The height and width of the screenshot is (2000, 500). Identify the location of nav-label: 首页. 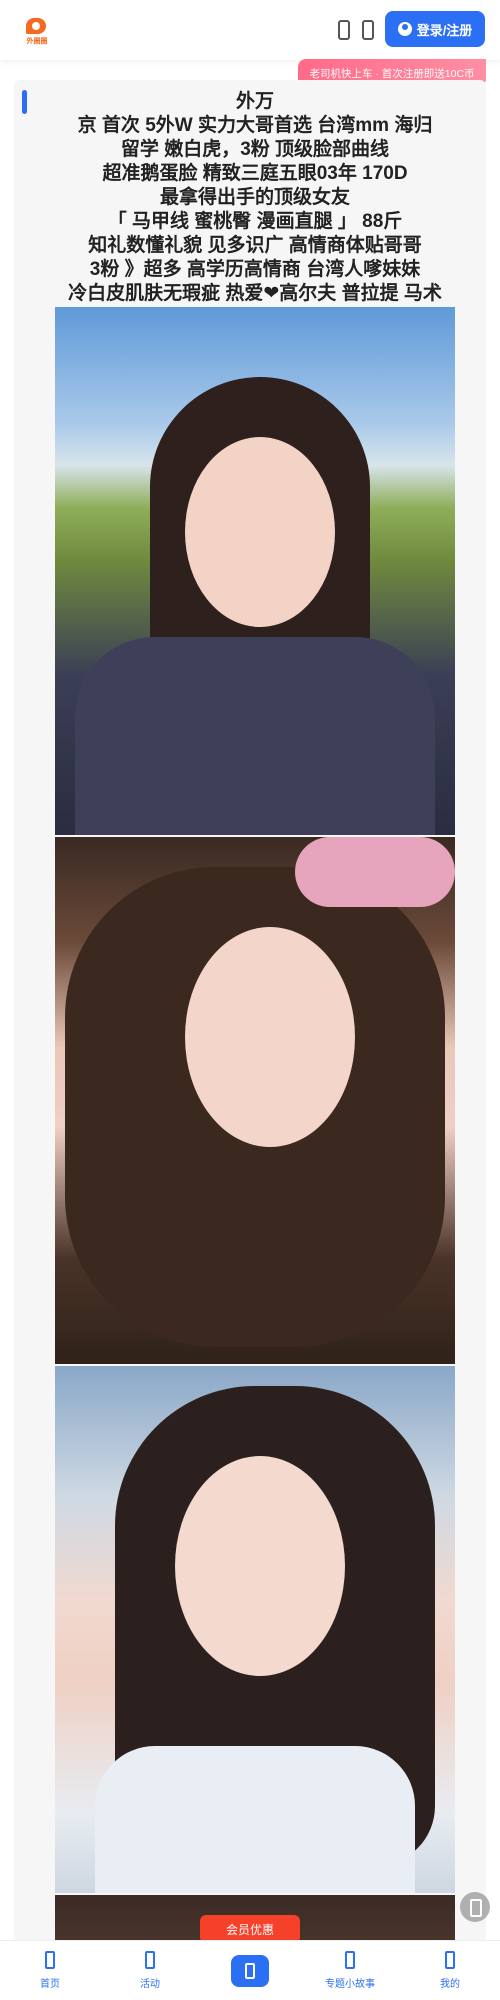
(50, 1984).